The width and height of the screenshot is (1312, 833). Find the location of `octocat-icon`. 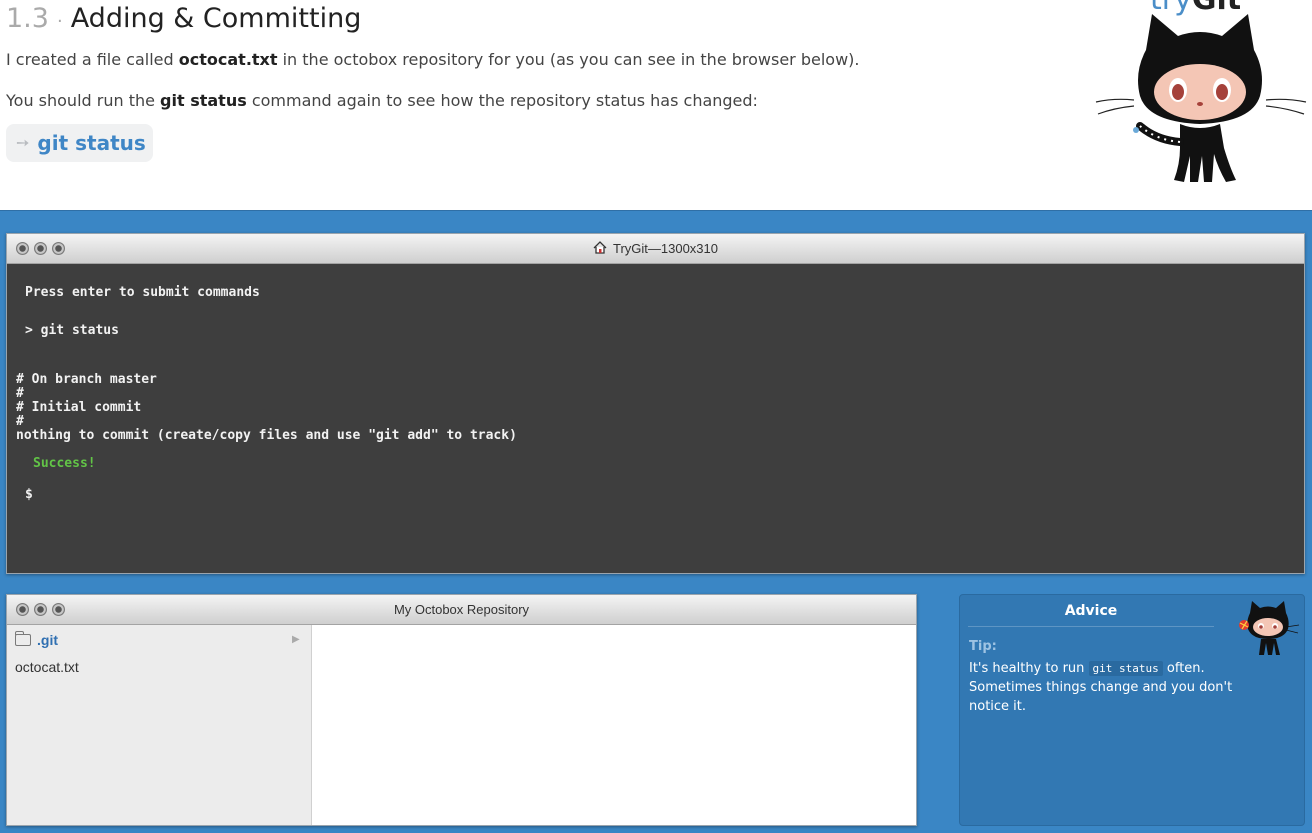

octocat-icon is located at coordinates (1201, 98).